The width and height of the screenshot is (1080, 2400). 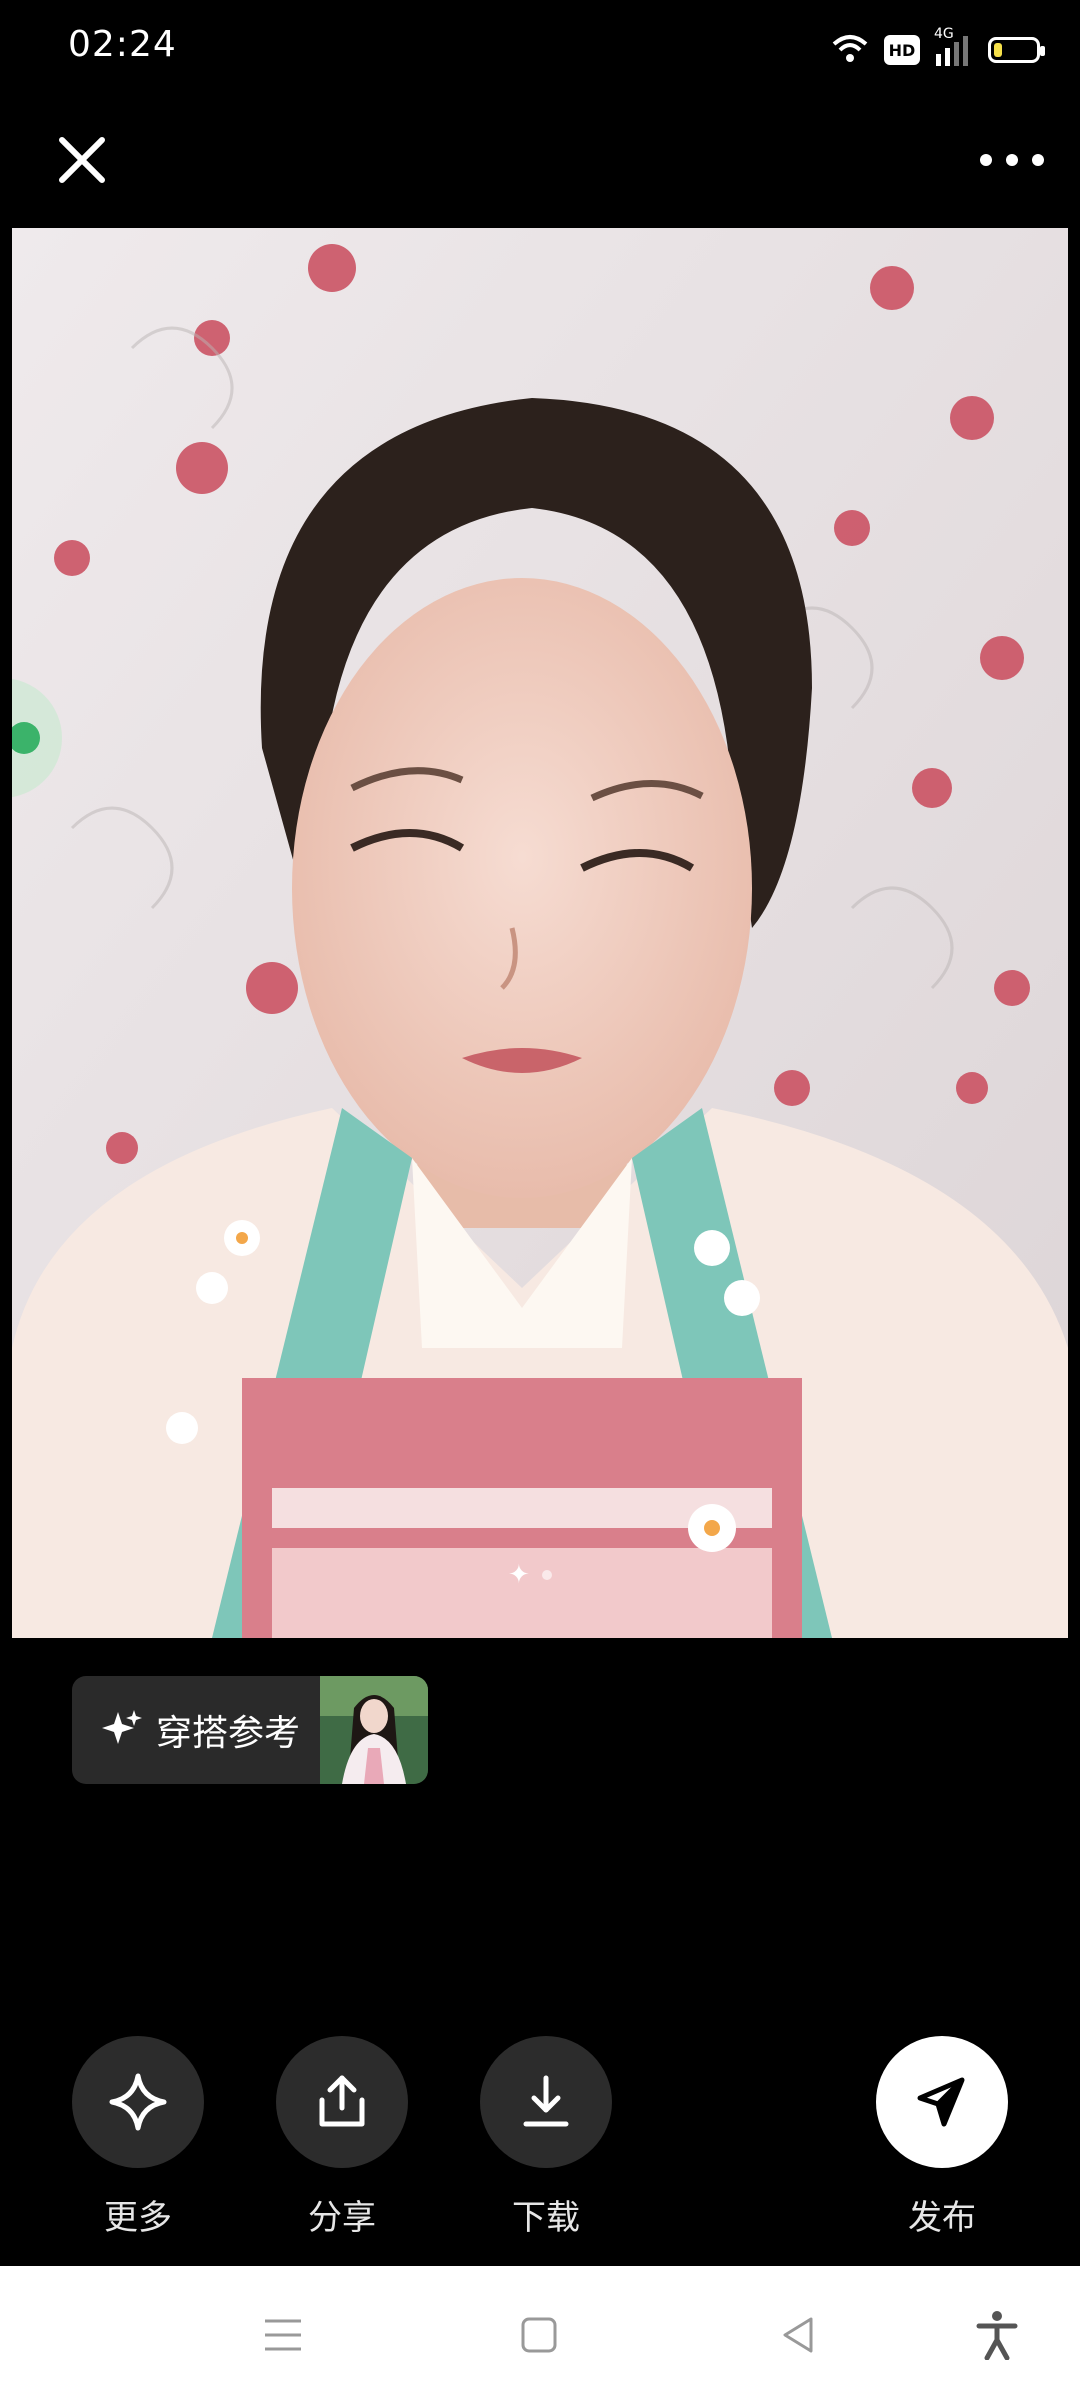 I want to click on outfit-reference-label-wrap: 穿搭参考, so click(x=196, y=1730).